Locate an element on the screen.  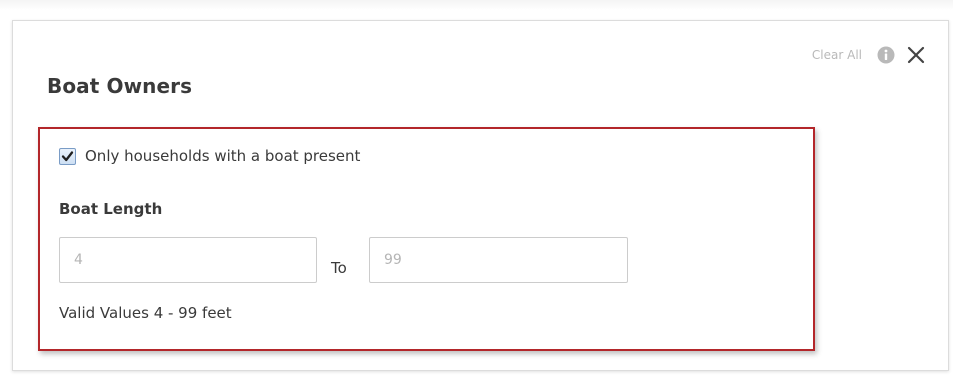
range-separator-label: To is located at coordinates (339, 268).